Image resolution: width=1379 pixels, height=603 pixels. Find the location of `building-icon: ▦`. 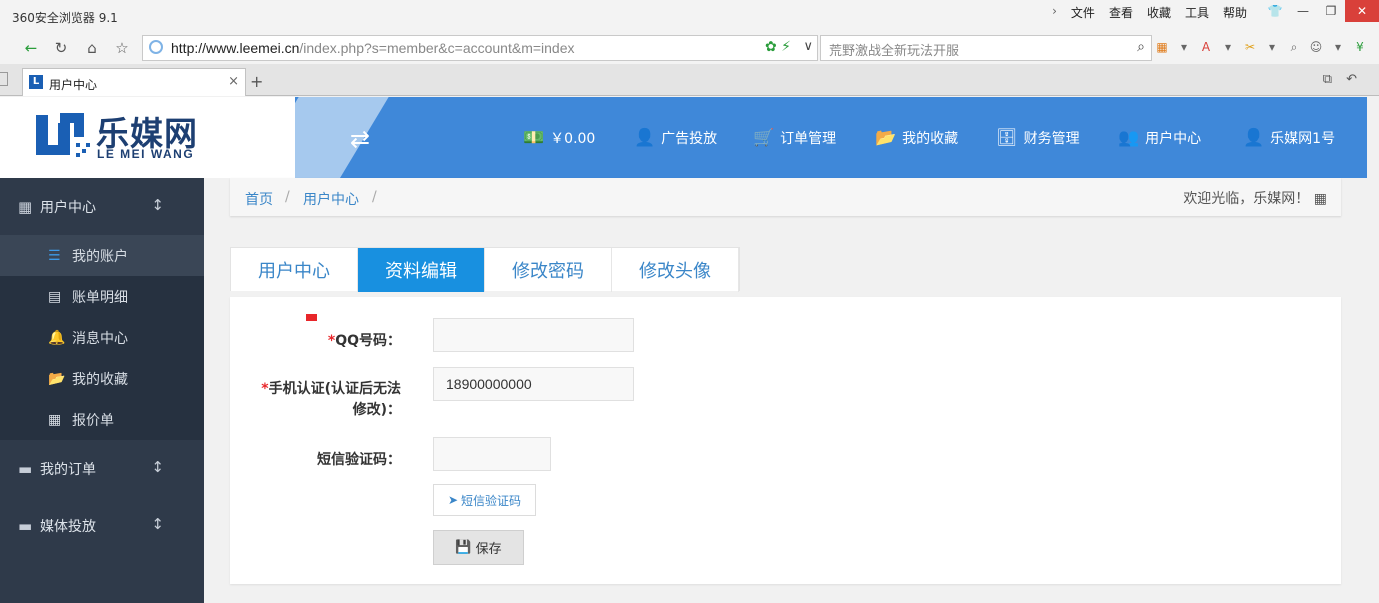

building-icon: ▦ is located at coordinates (1320, 199).